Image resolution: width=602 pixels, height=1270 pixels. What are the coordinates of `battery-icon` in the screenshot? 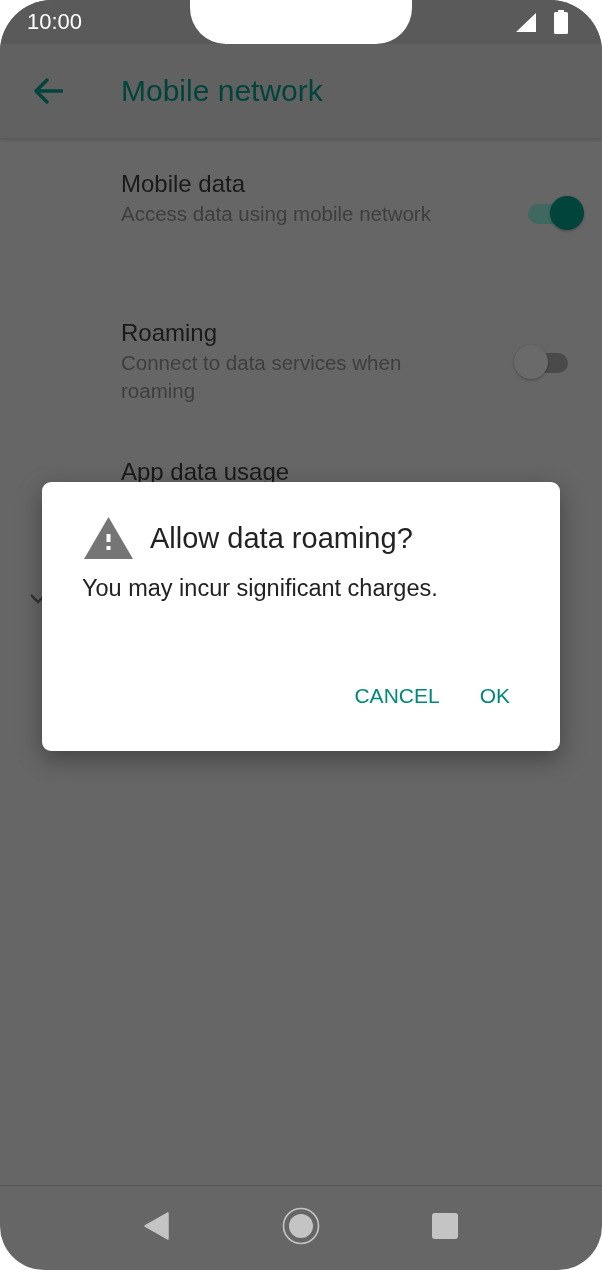 It's located at (561, 22).